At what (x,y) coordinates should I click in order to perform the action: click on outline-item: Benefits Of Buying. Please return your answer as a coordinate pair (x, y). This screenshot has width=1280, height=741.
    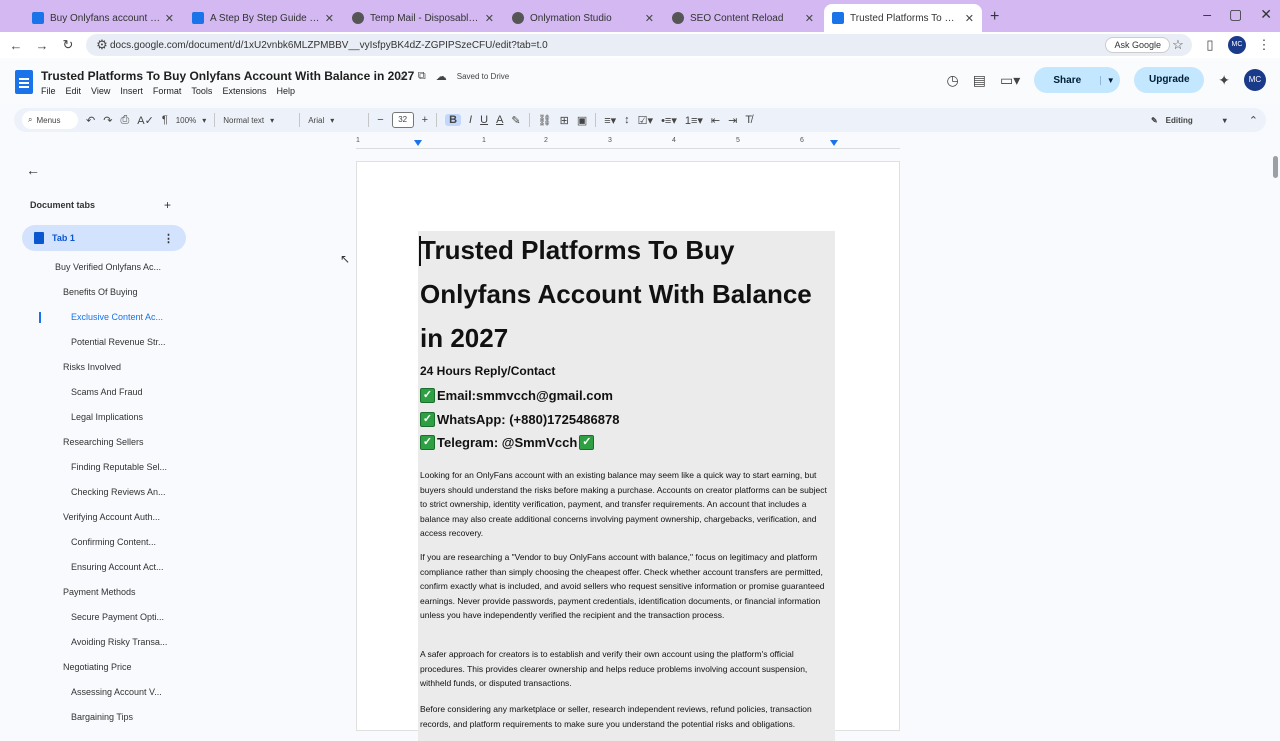
    Looking at the image, I should click on (104, 292).